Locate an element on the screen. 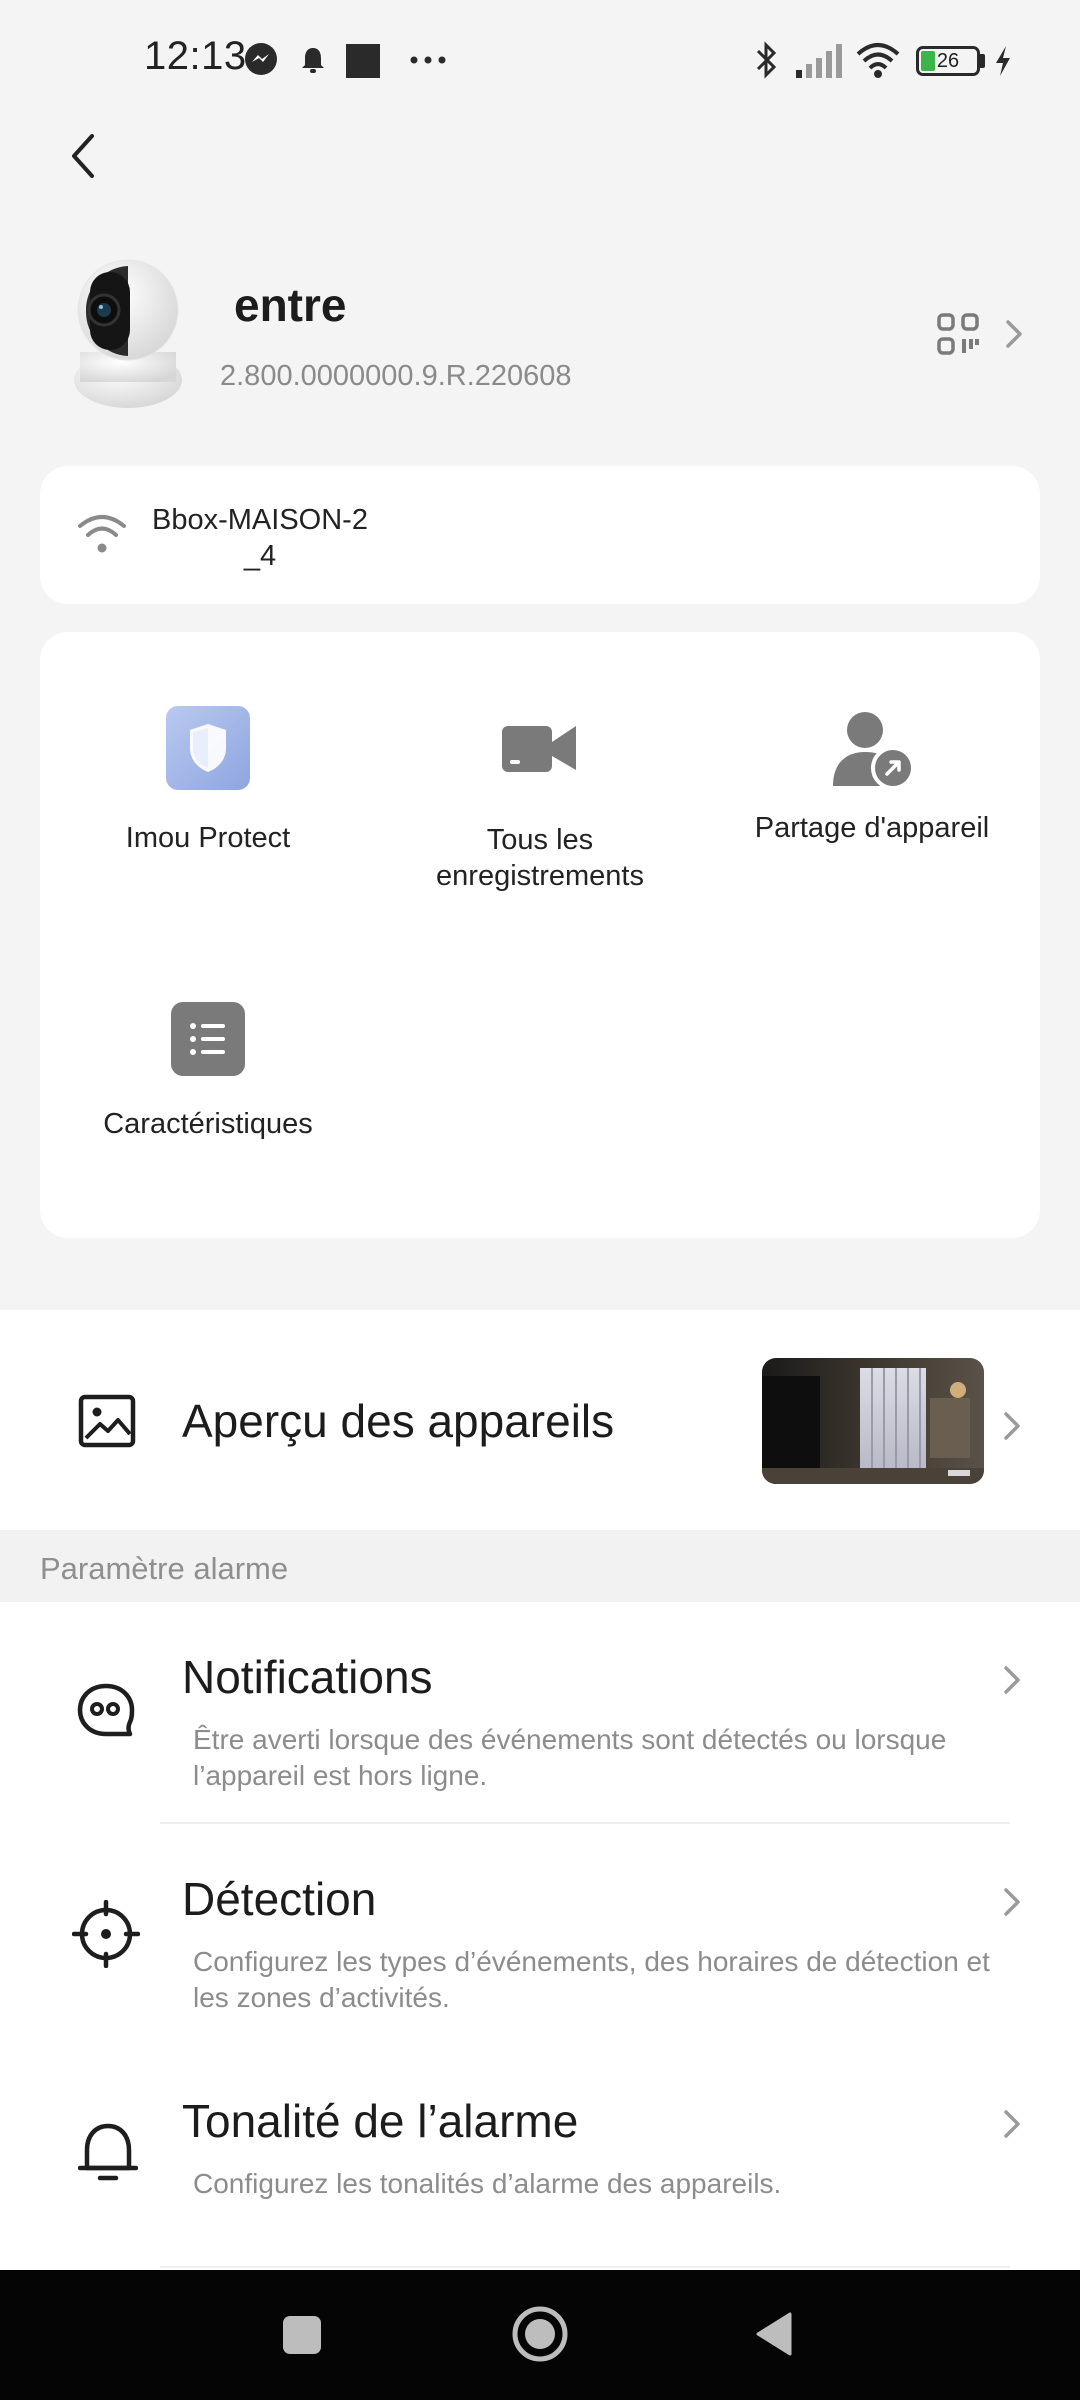  imou-protect-label: Imou Protect is located at coordinates (208, 838).